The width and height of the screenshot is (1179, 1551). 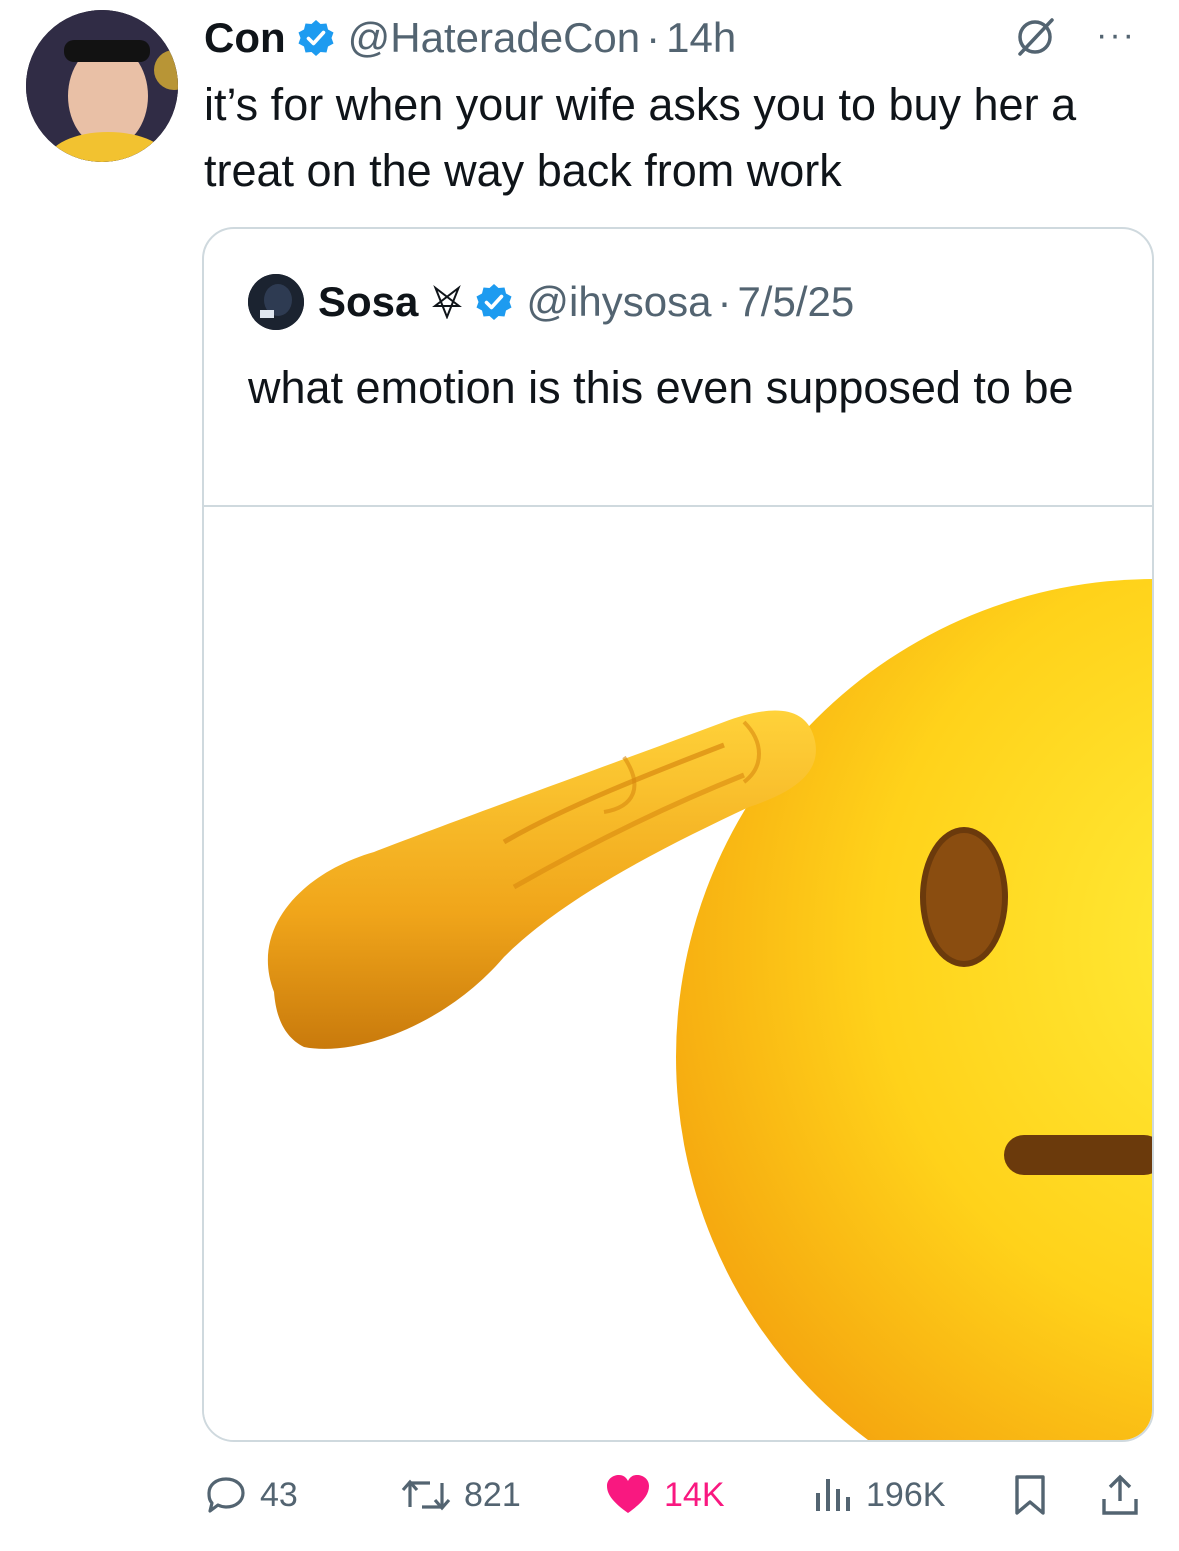 I want to click on author-avatar, so click(x=102, y=86).